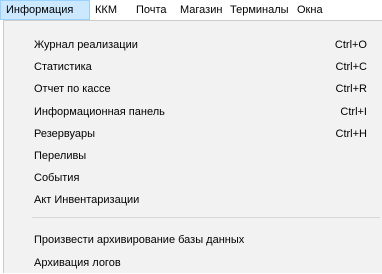 The height and width of the screenshot is (274, 382). Describe the element at coordinates (351, 89) in the screenshot. I see `menu-item-shortcut: Ctrl+R` at that location.